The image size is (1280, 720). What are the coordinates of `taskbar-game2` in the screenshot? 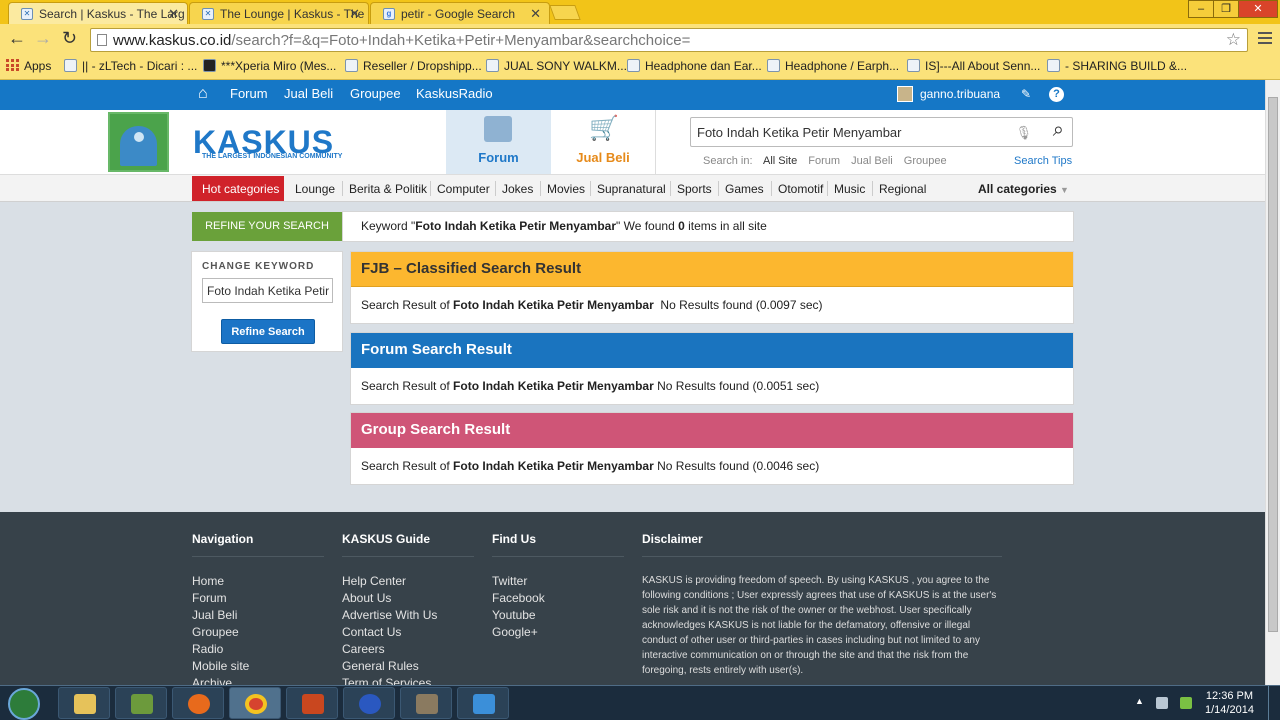 It's located at (426, 703).